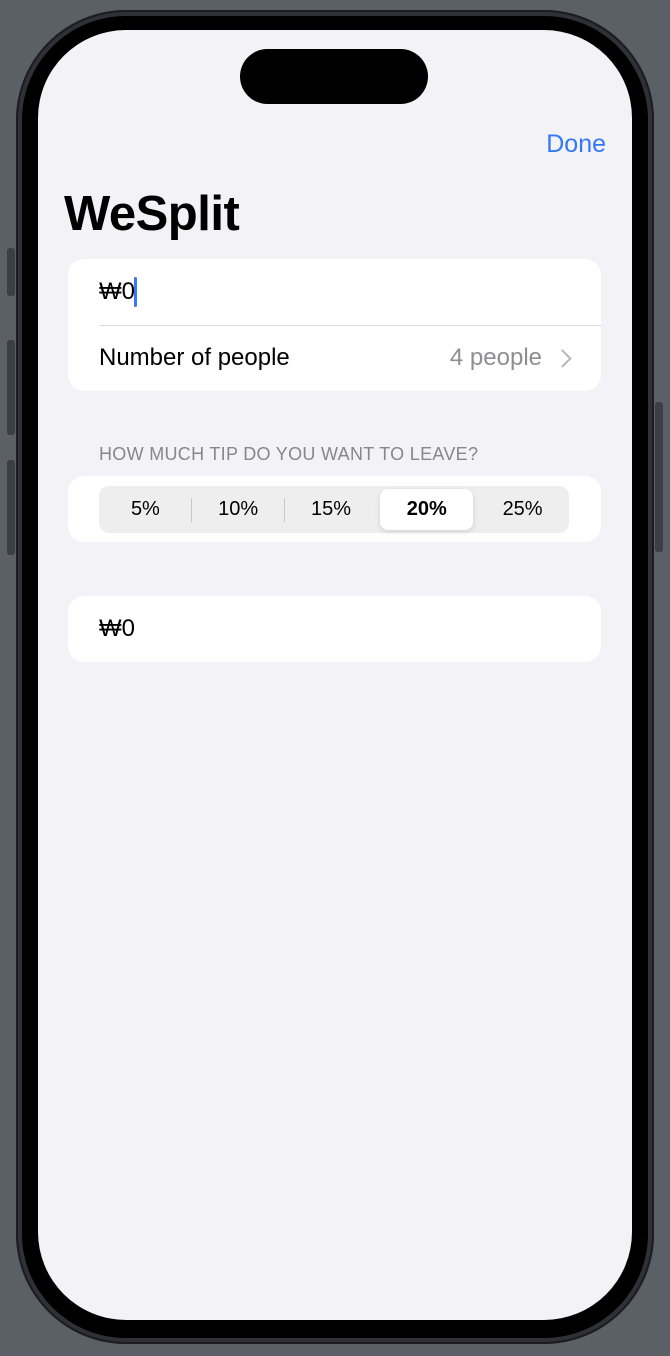 The height and width of the screenshot is (1356, 670). Describe the element at coordinates (117, 292) in the screenshot. I see `amount-field: ₩0` at that location.